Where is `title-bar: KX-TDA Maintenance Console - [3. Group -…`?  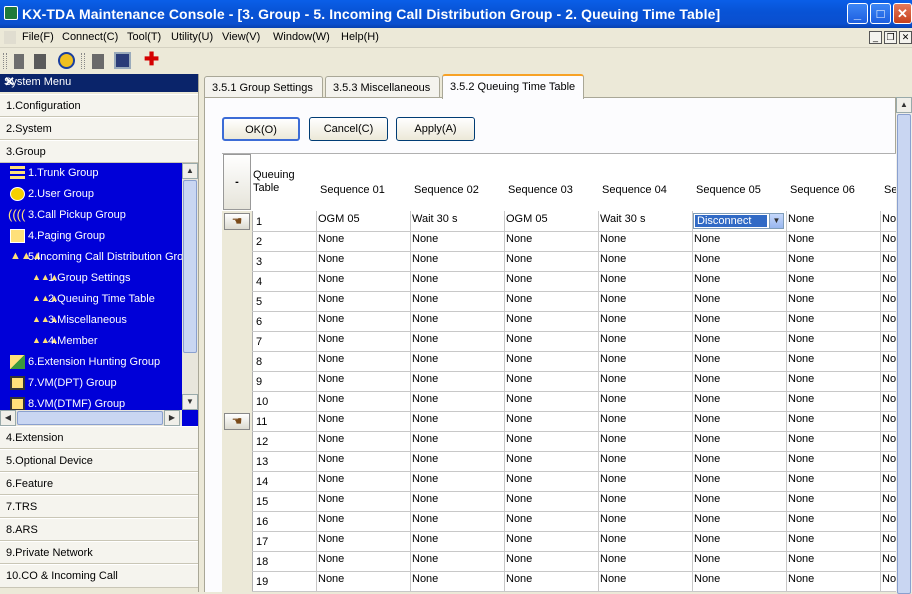 title-bar: KX-TDA Maintenance Console - [3. Group -… is located at coordinates (456, 14).